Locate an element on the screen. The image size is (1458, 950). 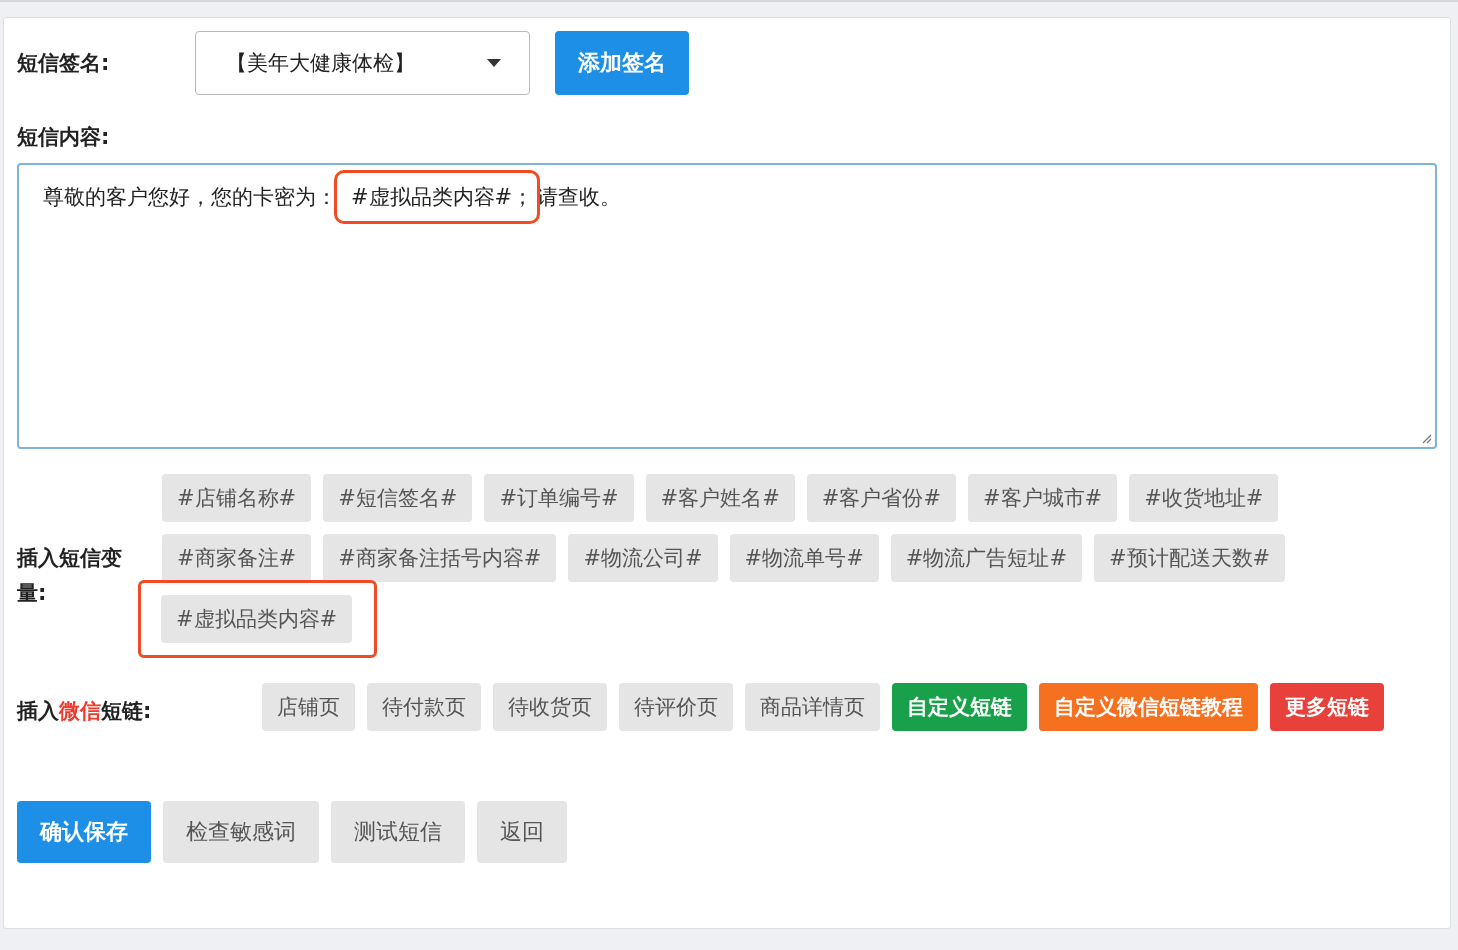
variable-tag: #订单编号# is located at coordinates (559, 498).